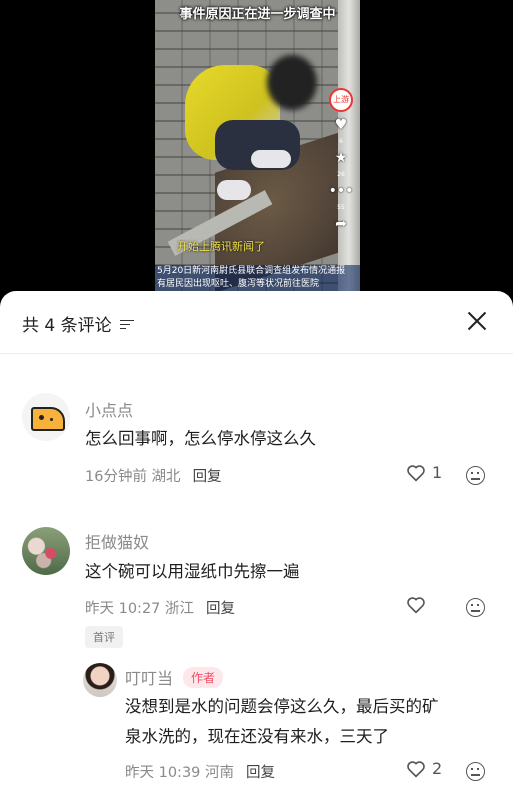  Describe the element at coordinates (192, 572) in the screenshot. I see `comment-text: 这个碗可以用湿纸巾先擦一遍` at that location.